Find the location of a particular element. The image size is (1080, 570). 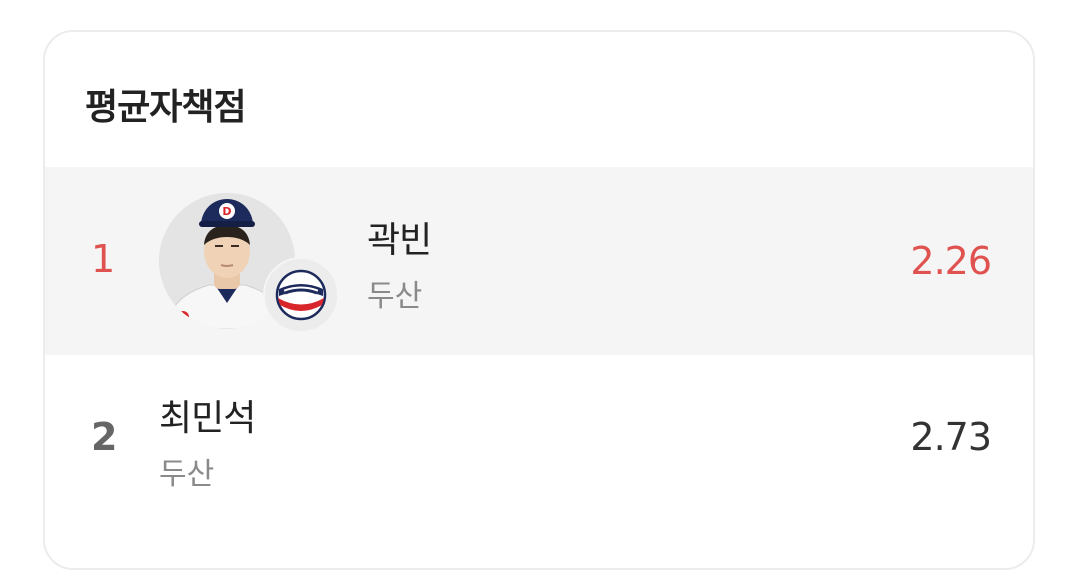

svg-text: D is located at coordinates (226, 211).